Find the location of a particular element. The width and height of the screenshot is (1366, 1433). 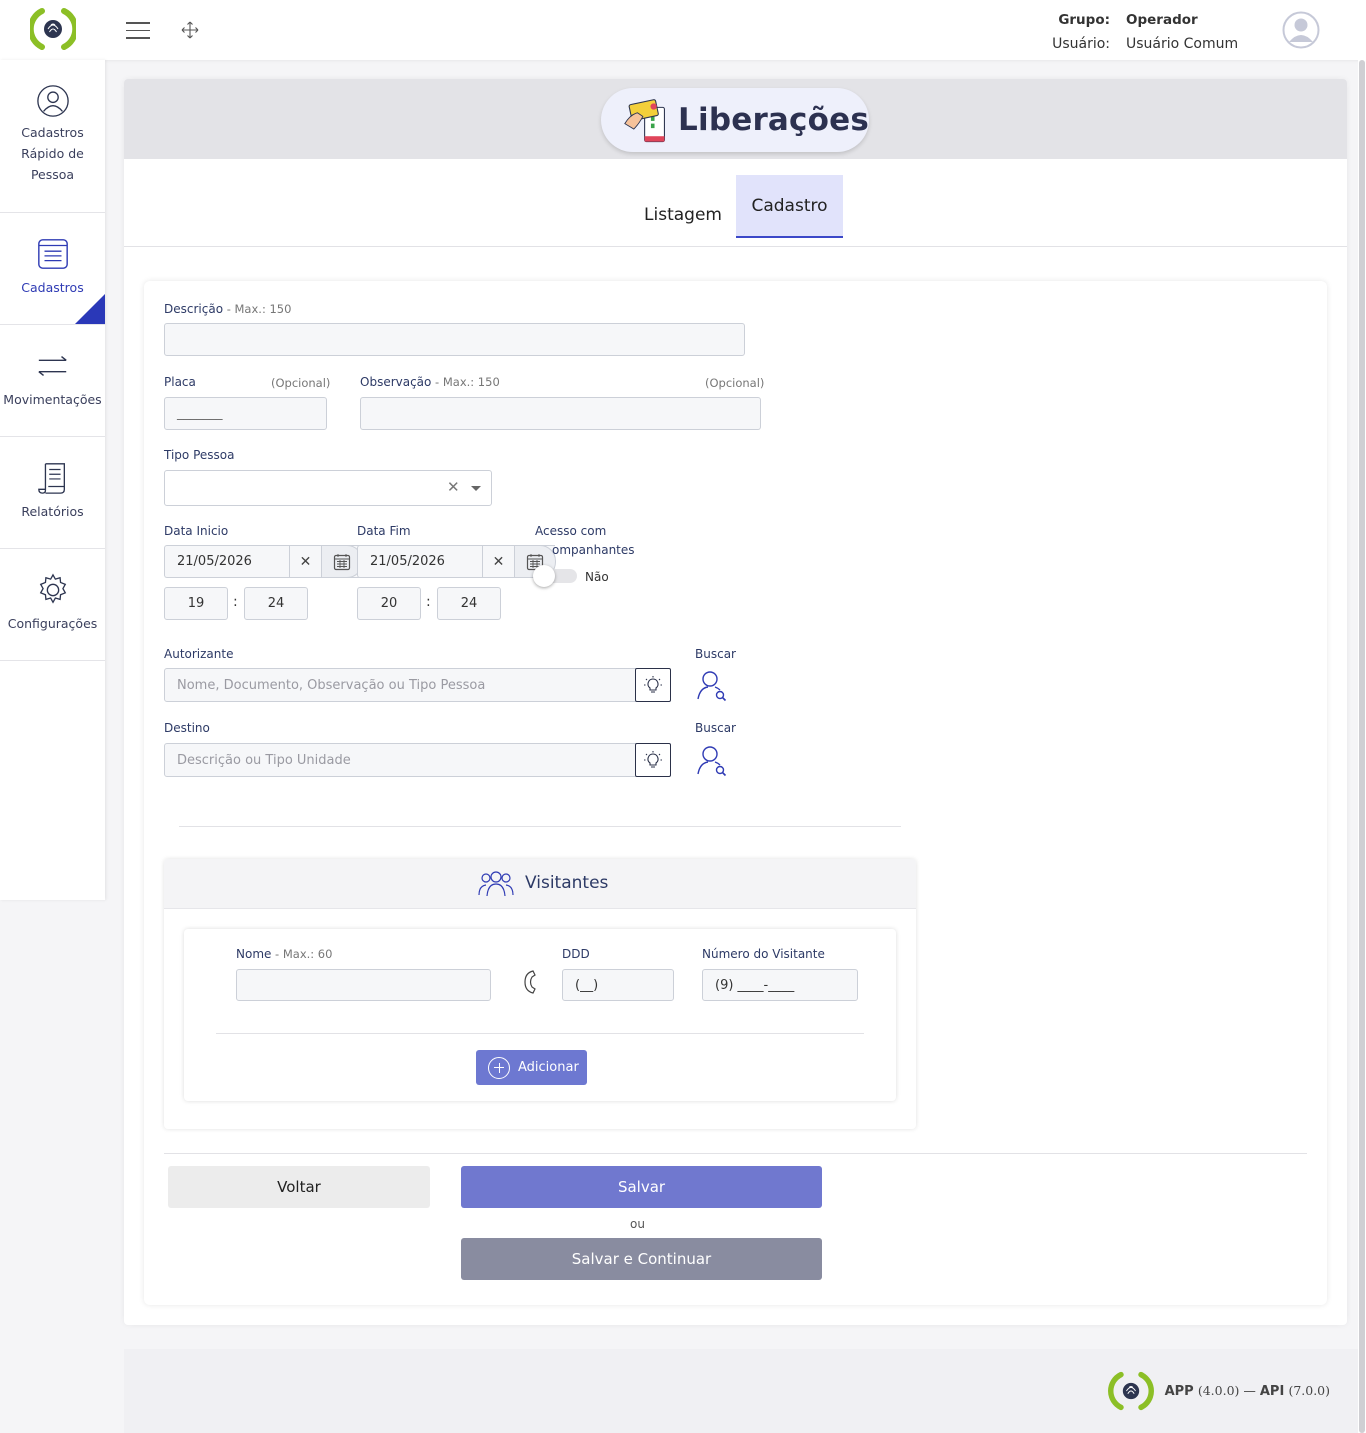

grupo-value: Operador is located at coordinates (1162, 20).